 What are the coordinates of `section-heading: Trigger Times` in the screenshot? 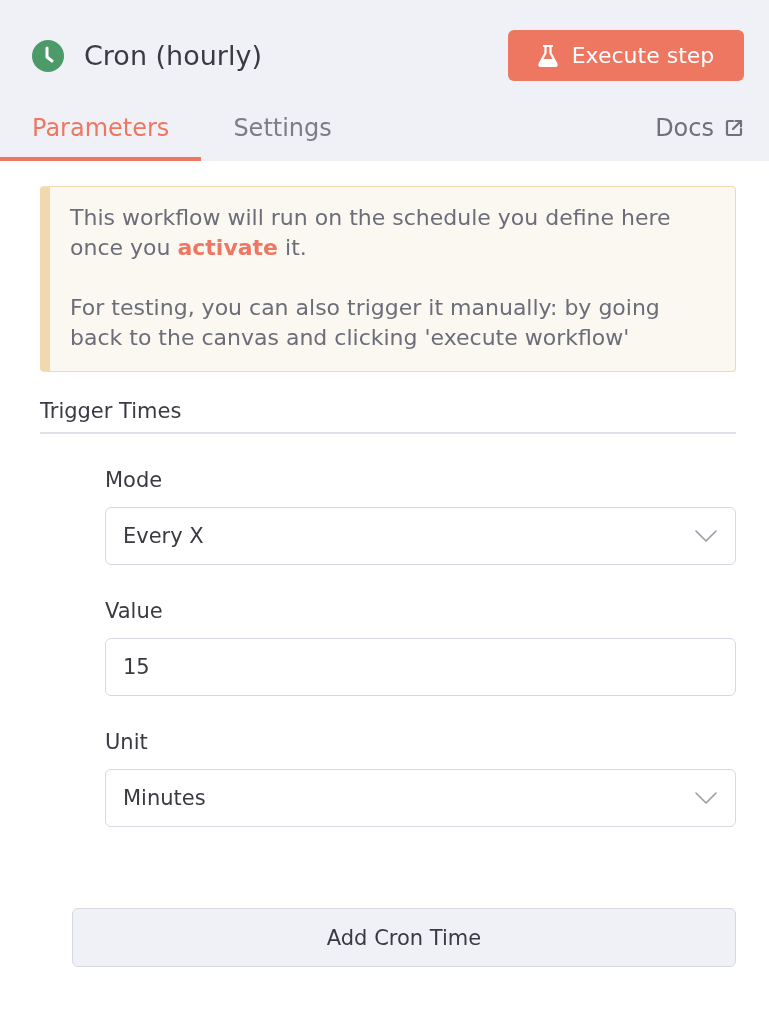 It's located at (388, 416).